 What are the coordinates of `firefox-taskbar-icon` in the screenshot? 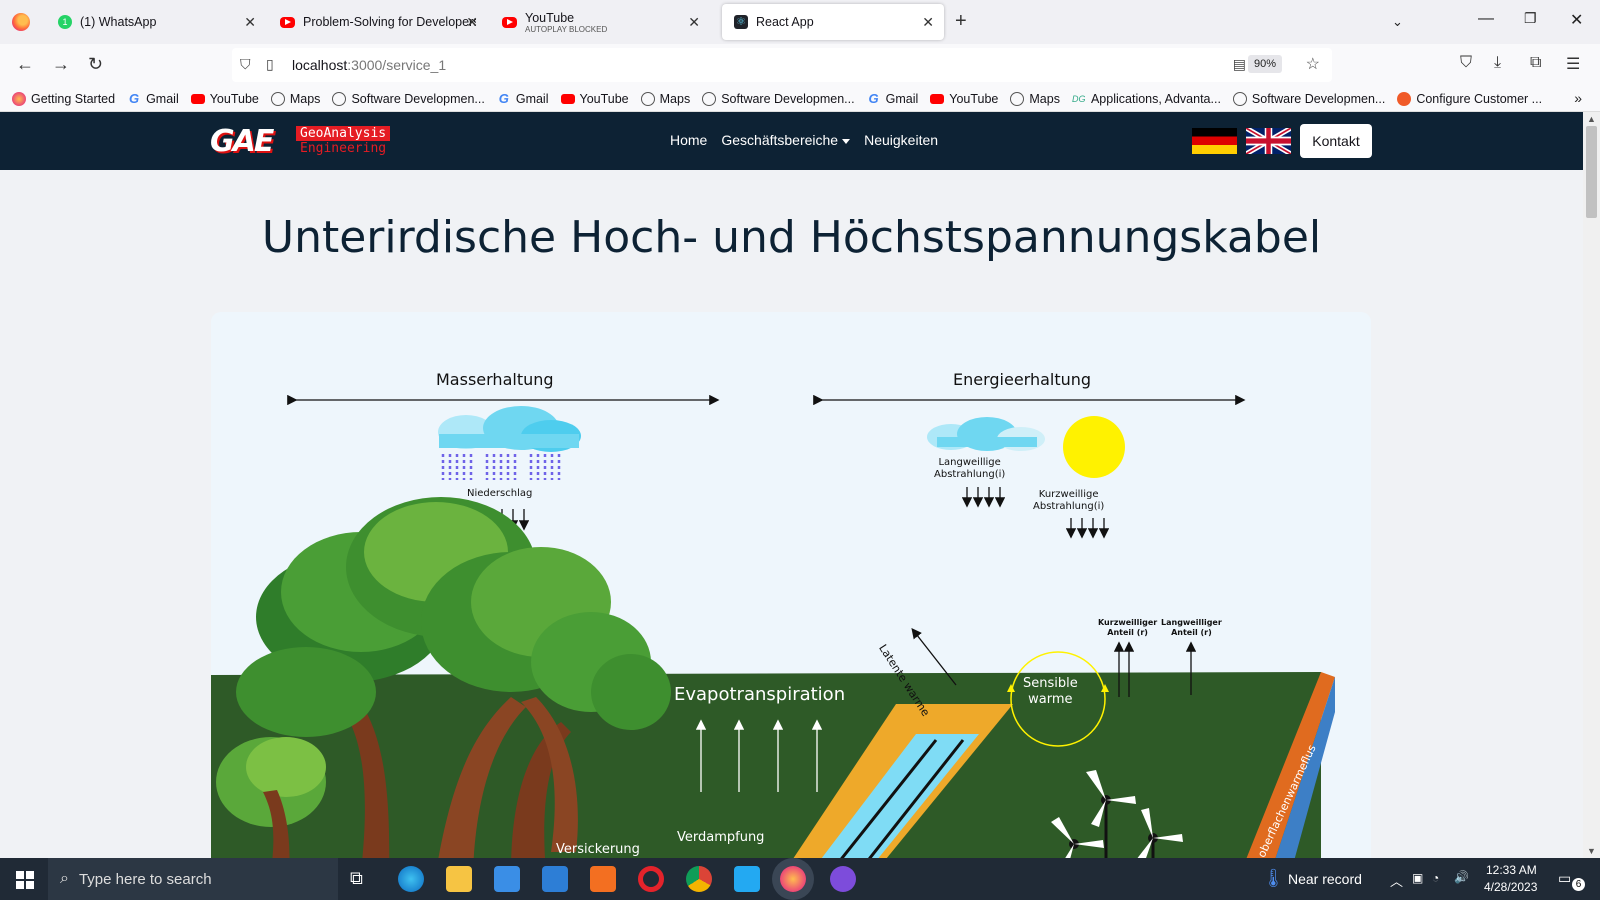 It's located at (793, 879).